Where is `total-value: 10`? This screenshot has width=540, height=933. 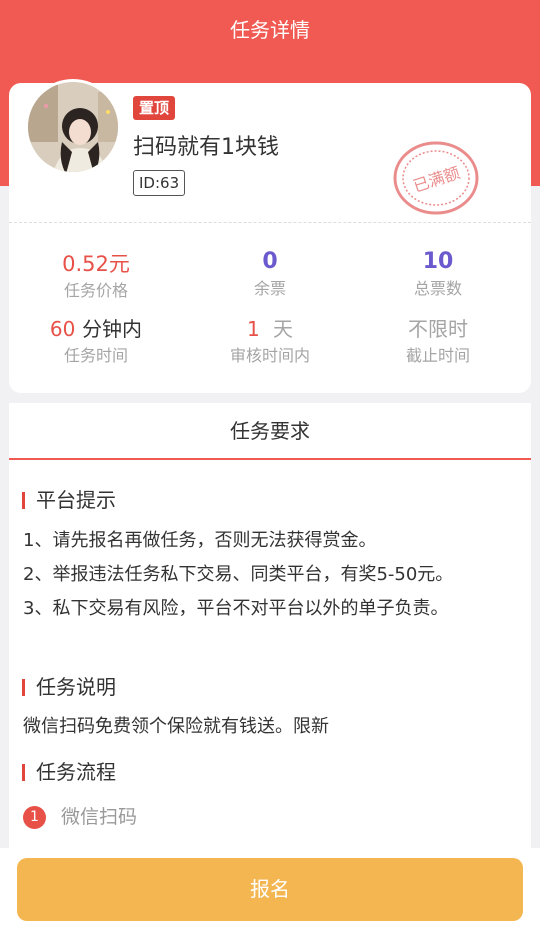 total-value: 10 is located at coordinates (438, 261).